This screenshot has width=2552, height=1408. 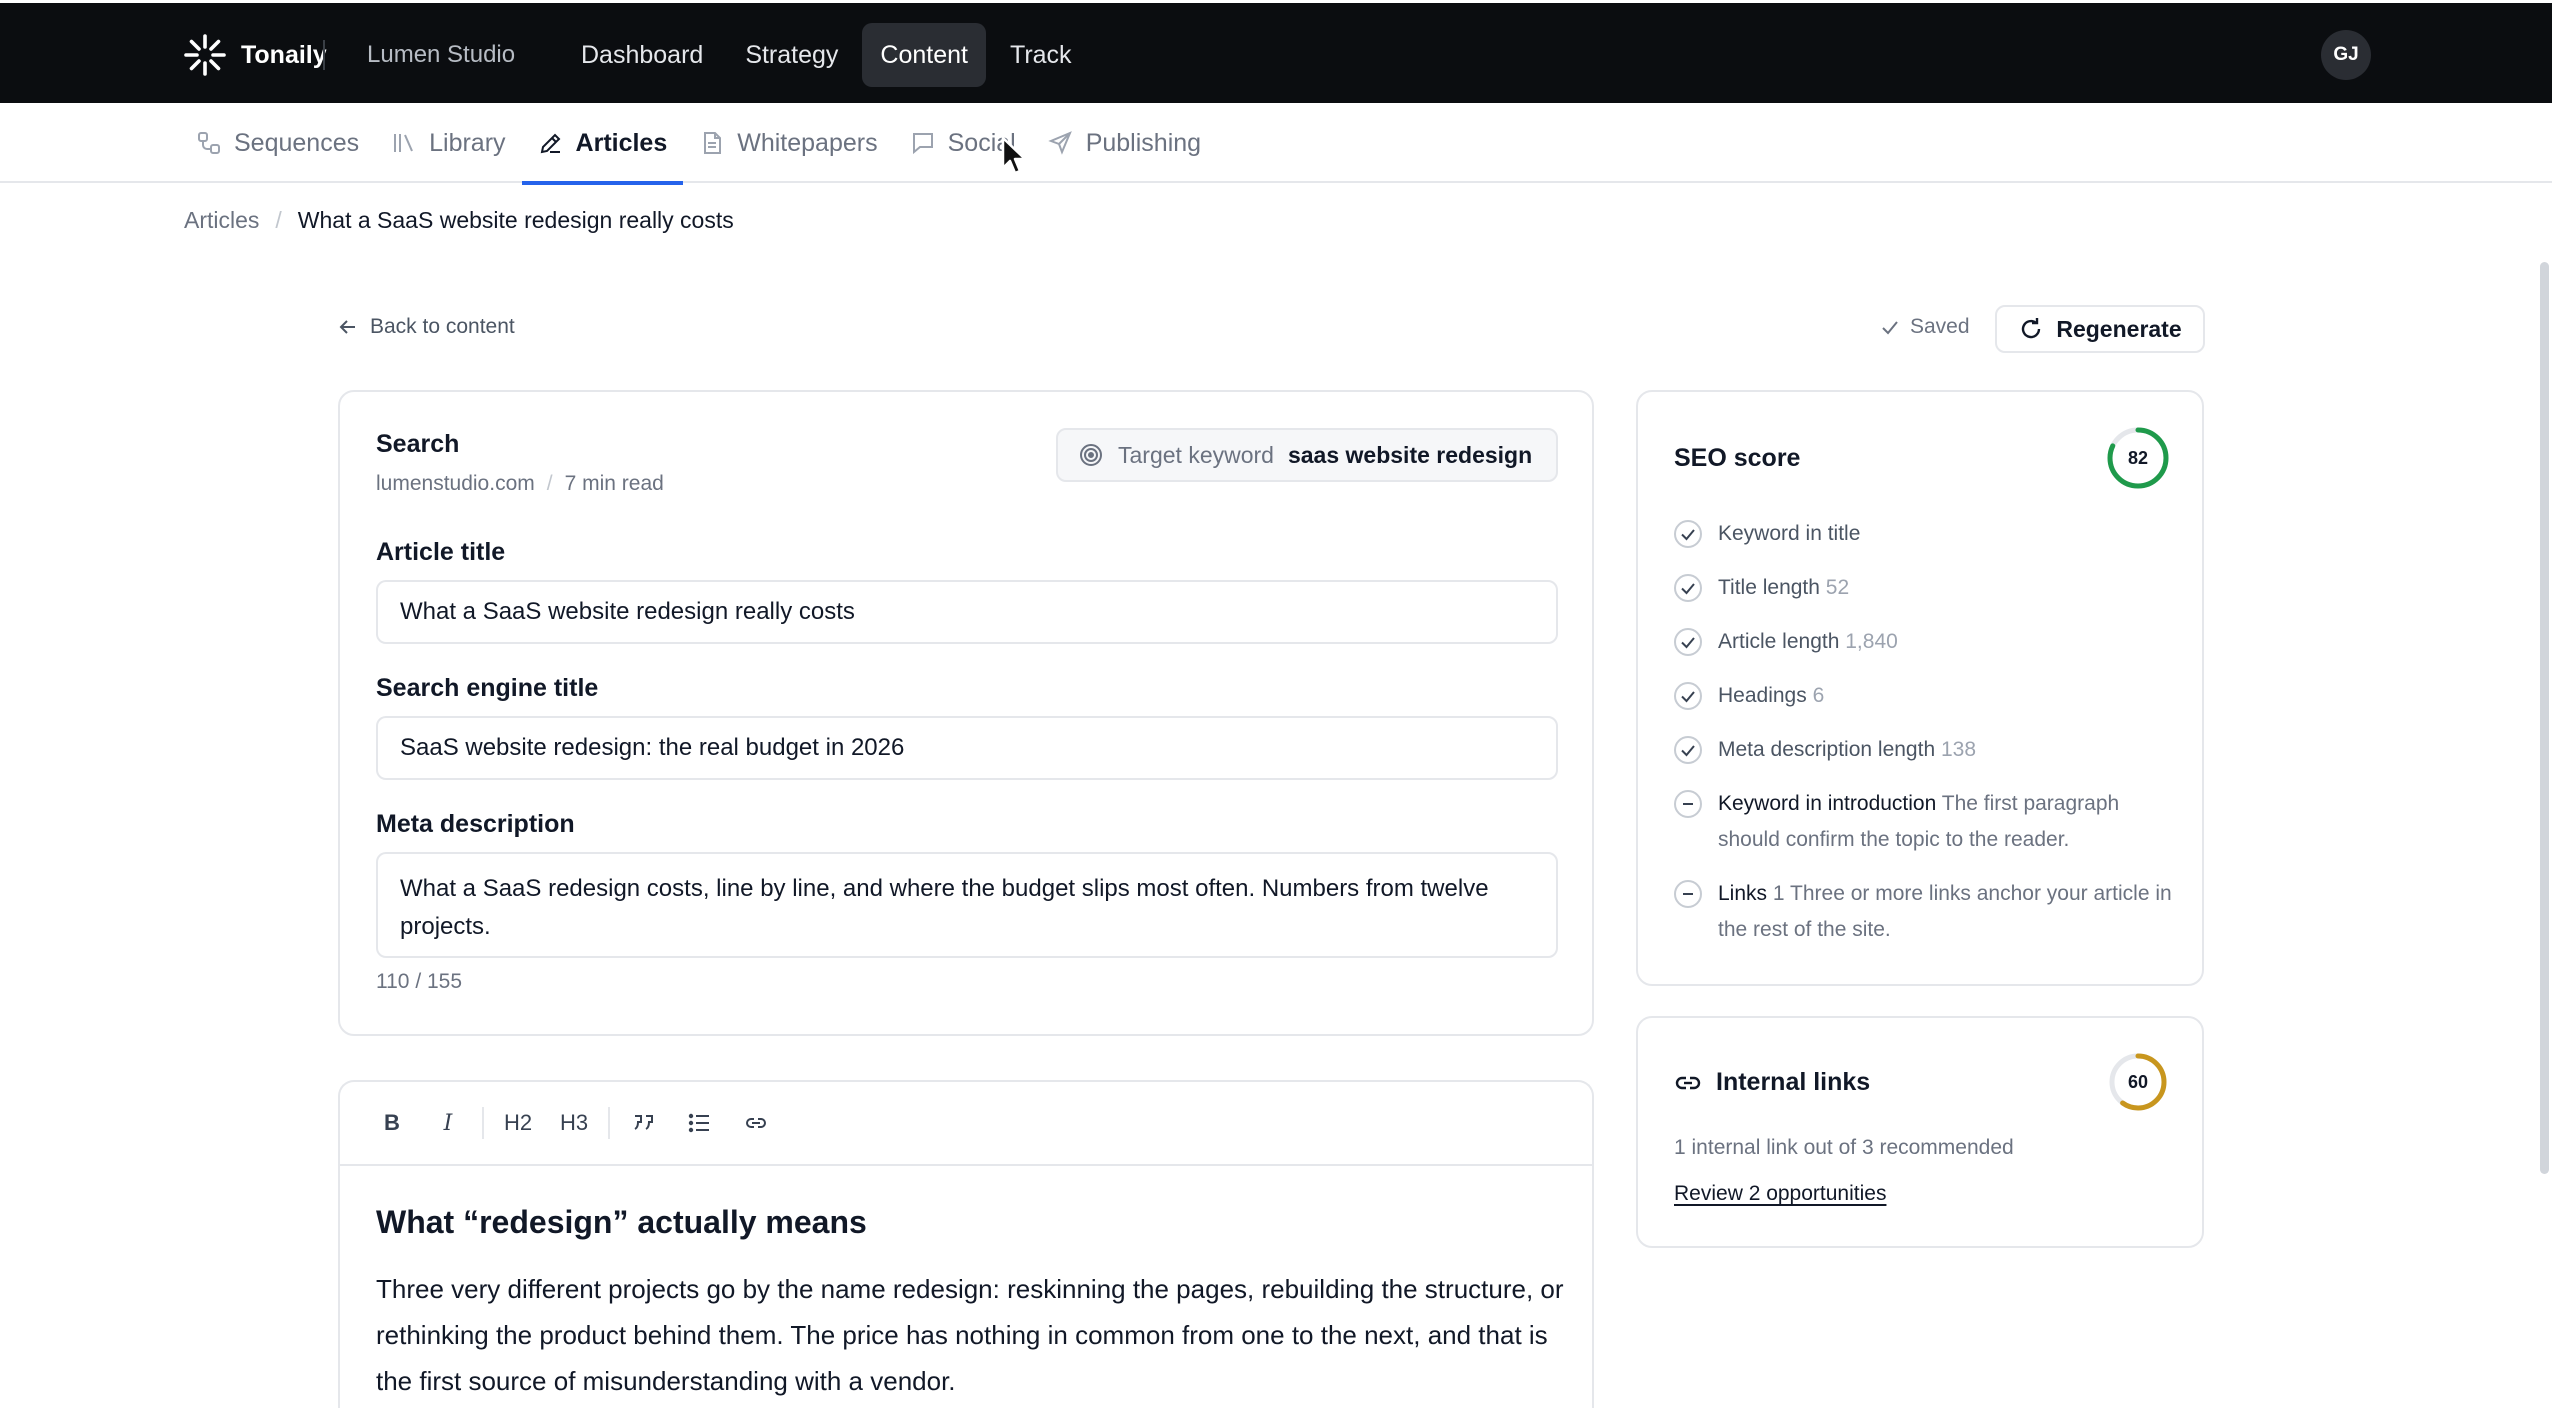 What do you see at coordinates (487, 688) in the screenshot?
I see `seo-title-label: Search engine title` at bounding box center [487, 688].